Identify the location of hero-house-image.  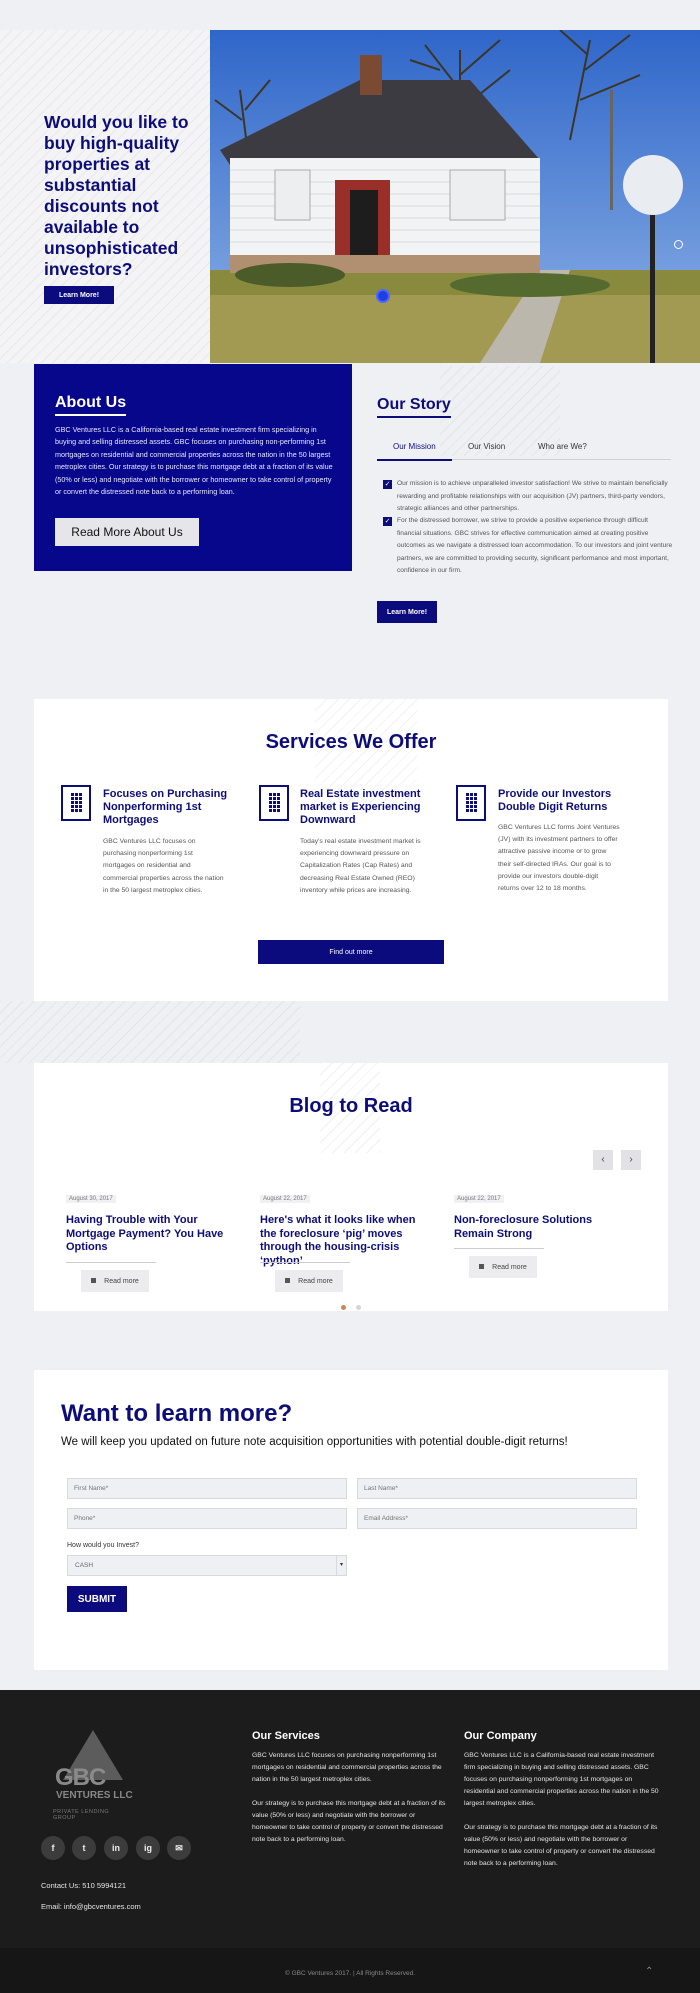
(455, 196).